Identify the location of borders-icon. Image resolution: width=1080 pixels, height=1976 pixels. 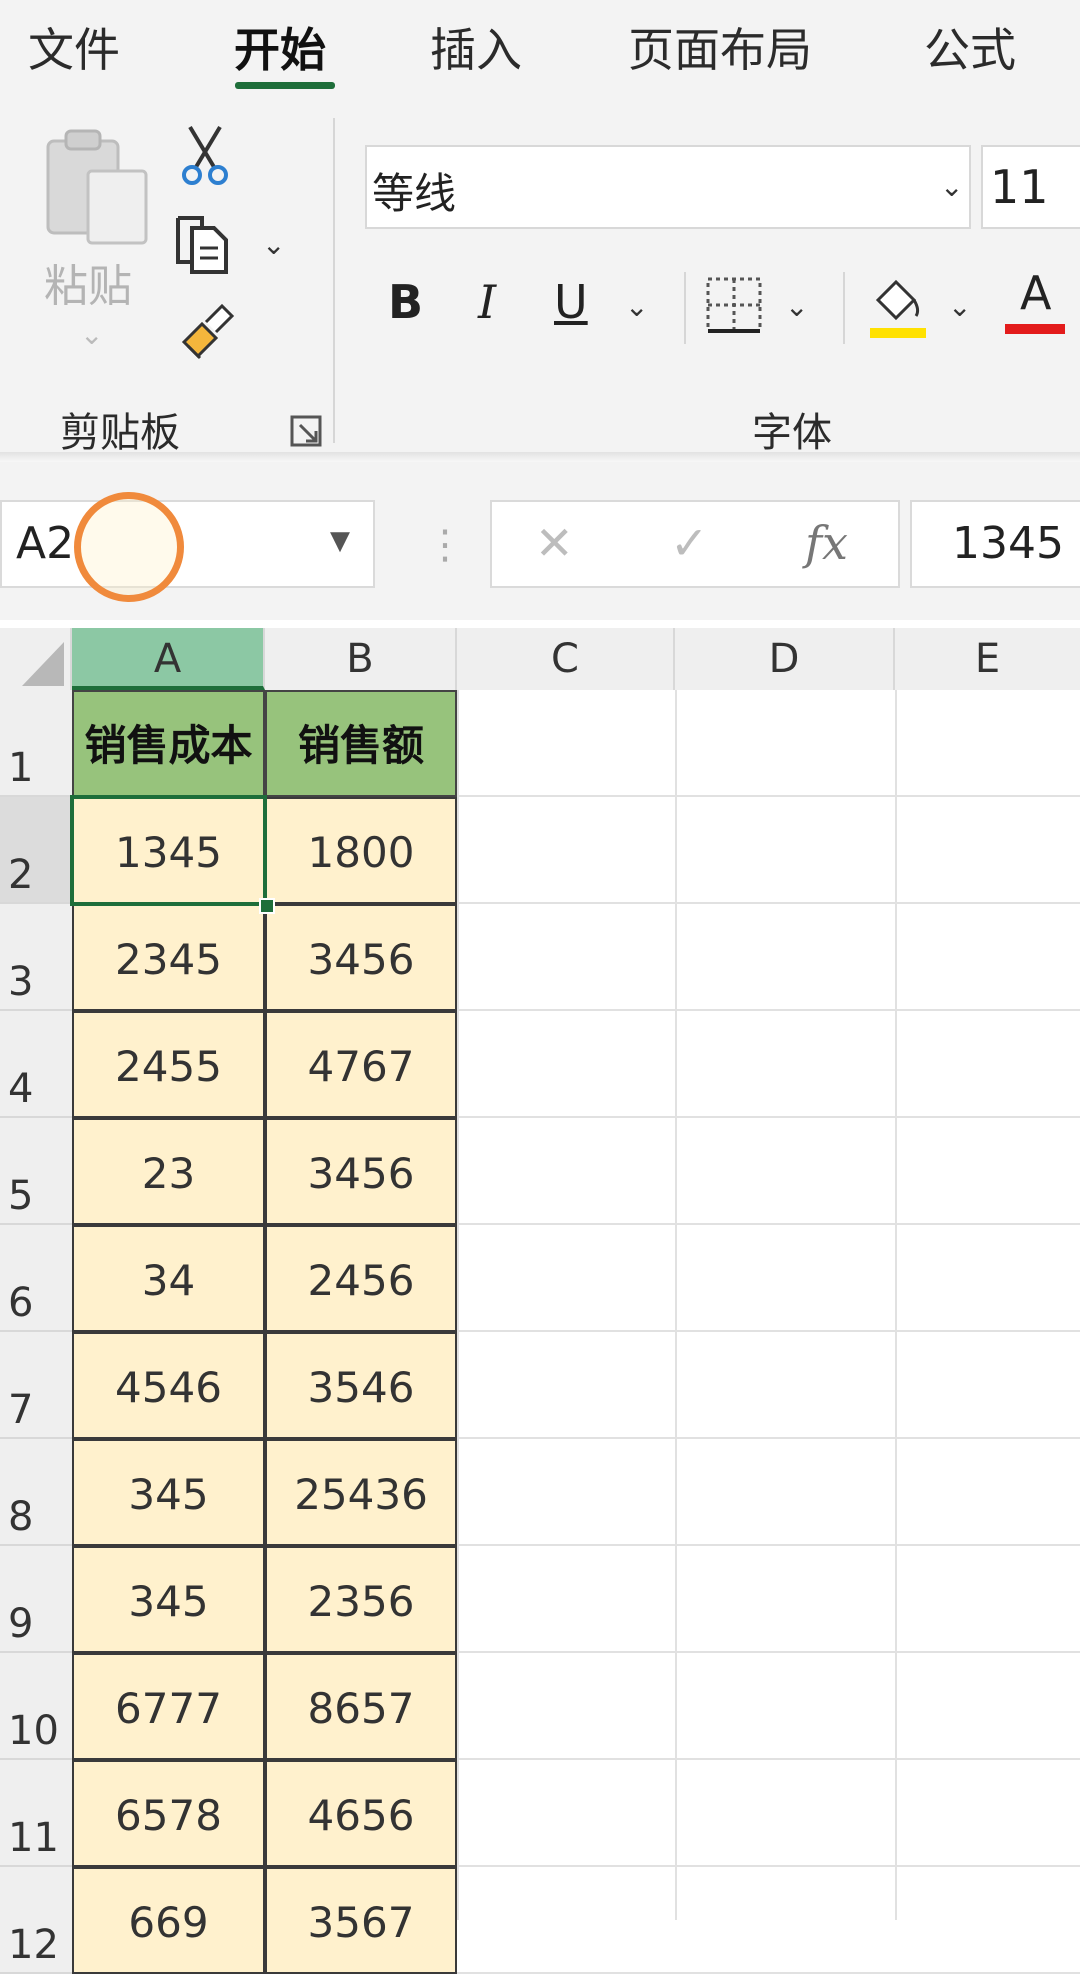
(734, 307).